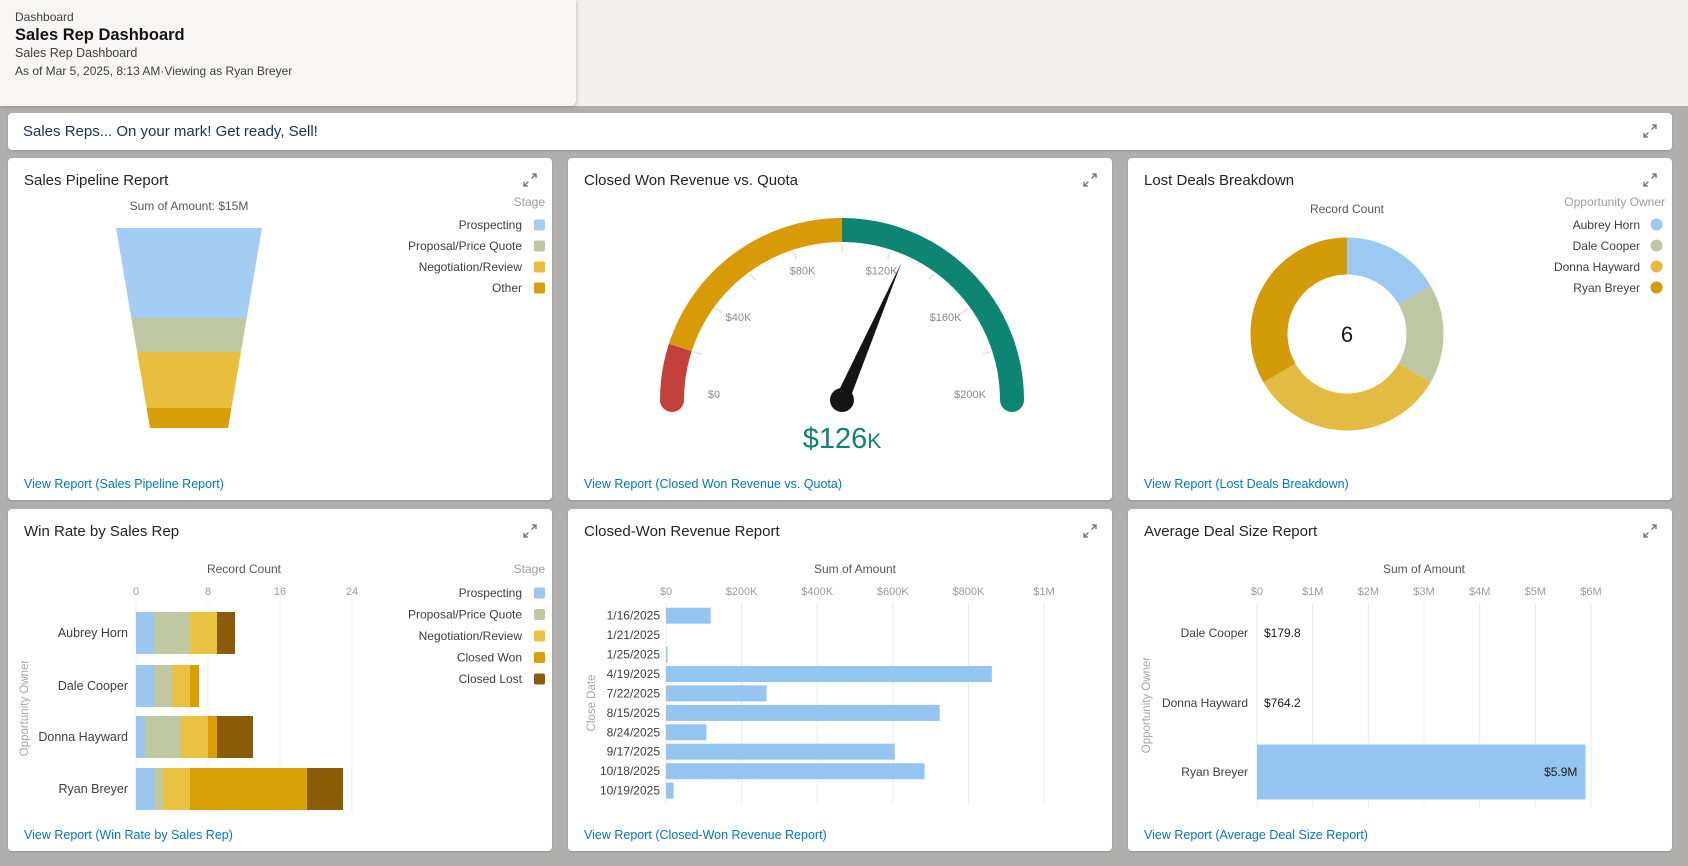 The width and height of the screenshot is (1688, 866). I want to click on x-tick-label: $1M, so click(1043, 592).